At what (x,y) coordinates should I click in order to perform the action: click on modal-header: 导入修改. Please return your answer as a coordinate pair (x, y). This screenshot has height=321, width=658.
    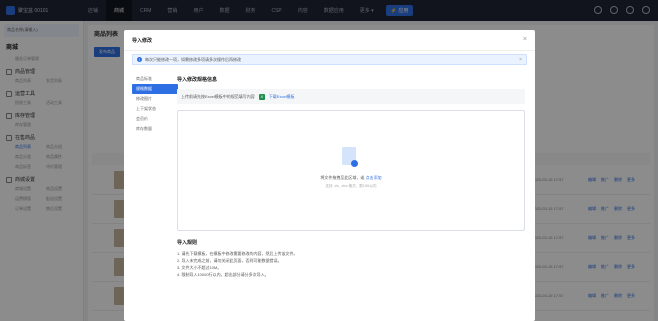
    Looking at the image, I should click on (329, 40).